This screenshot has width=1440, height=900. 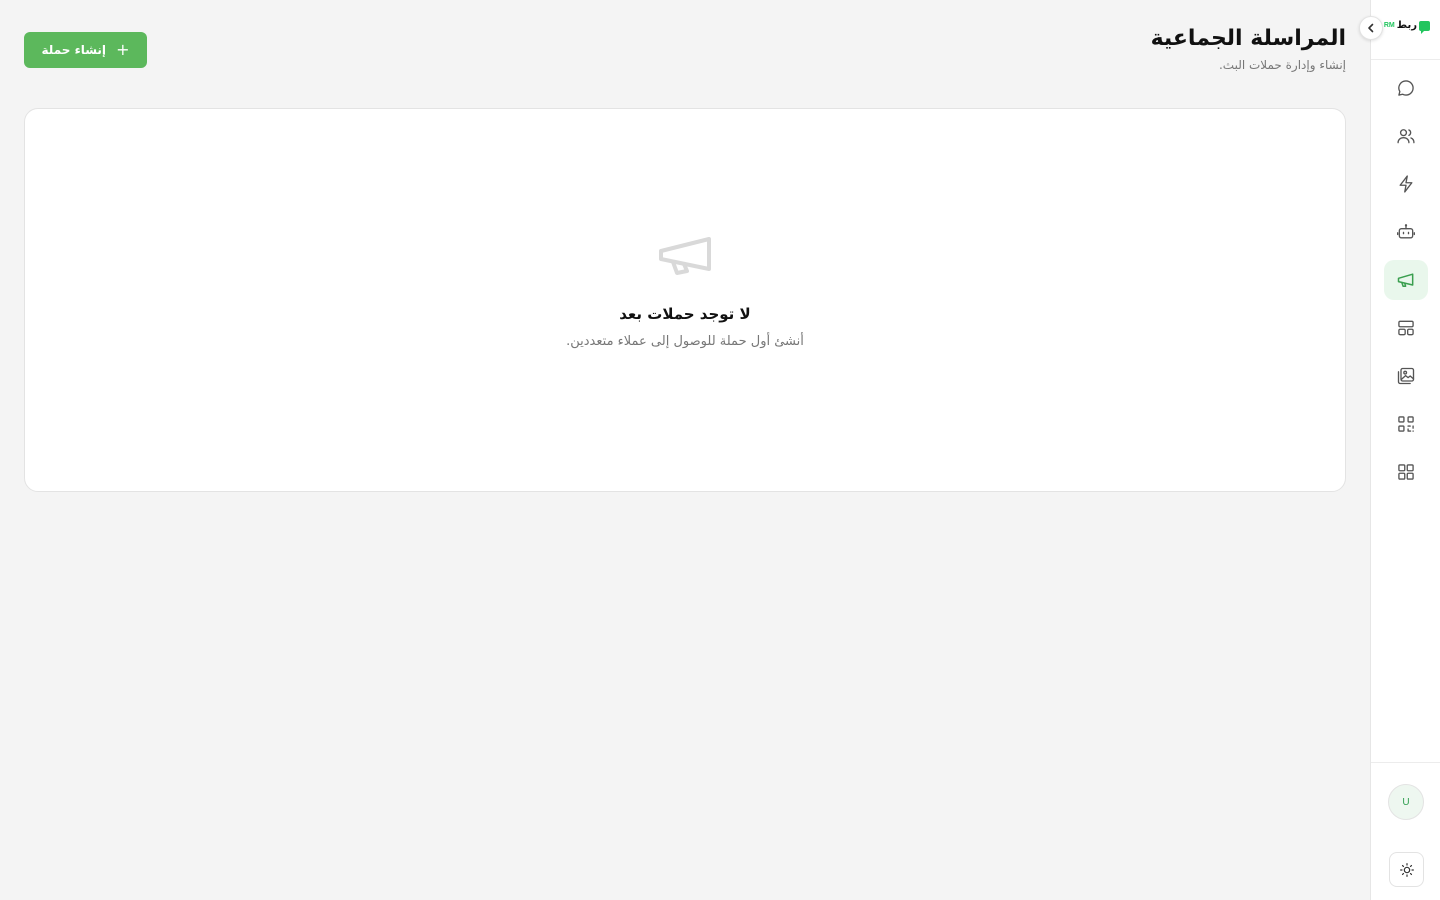 I want to click on sidebar-item-automations, so click(x=1406, y=184).